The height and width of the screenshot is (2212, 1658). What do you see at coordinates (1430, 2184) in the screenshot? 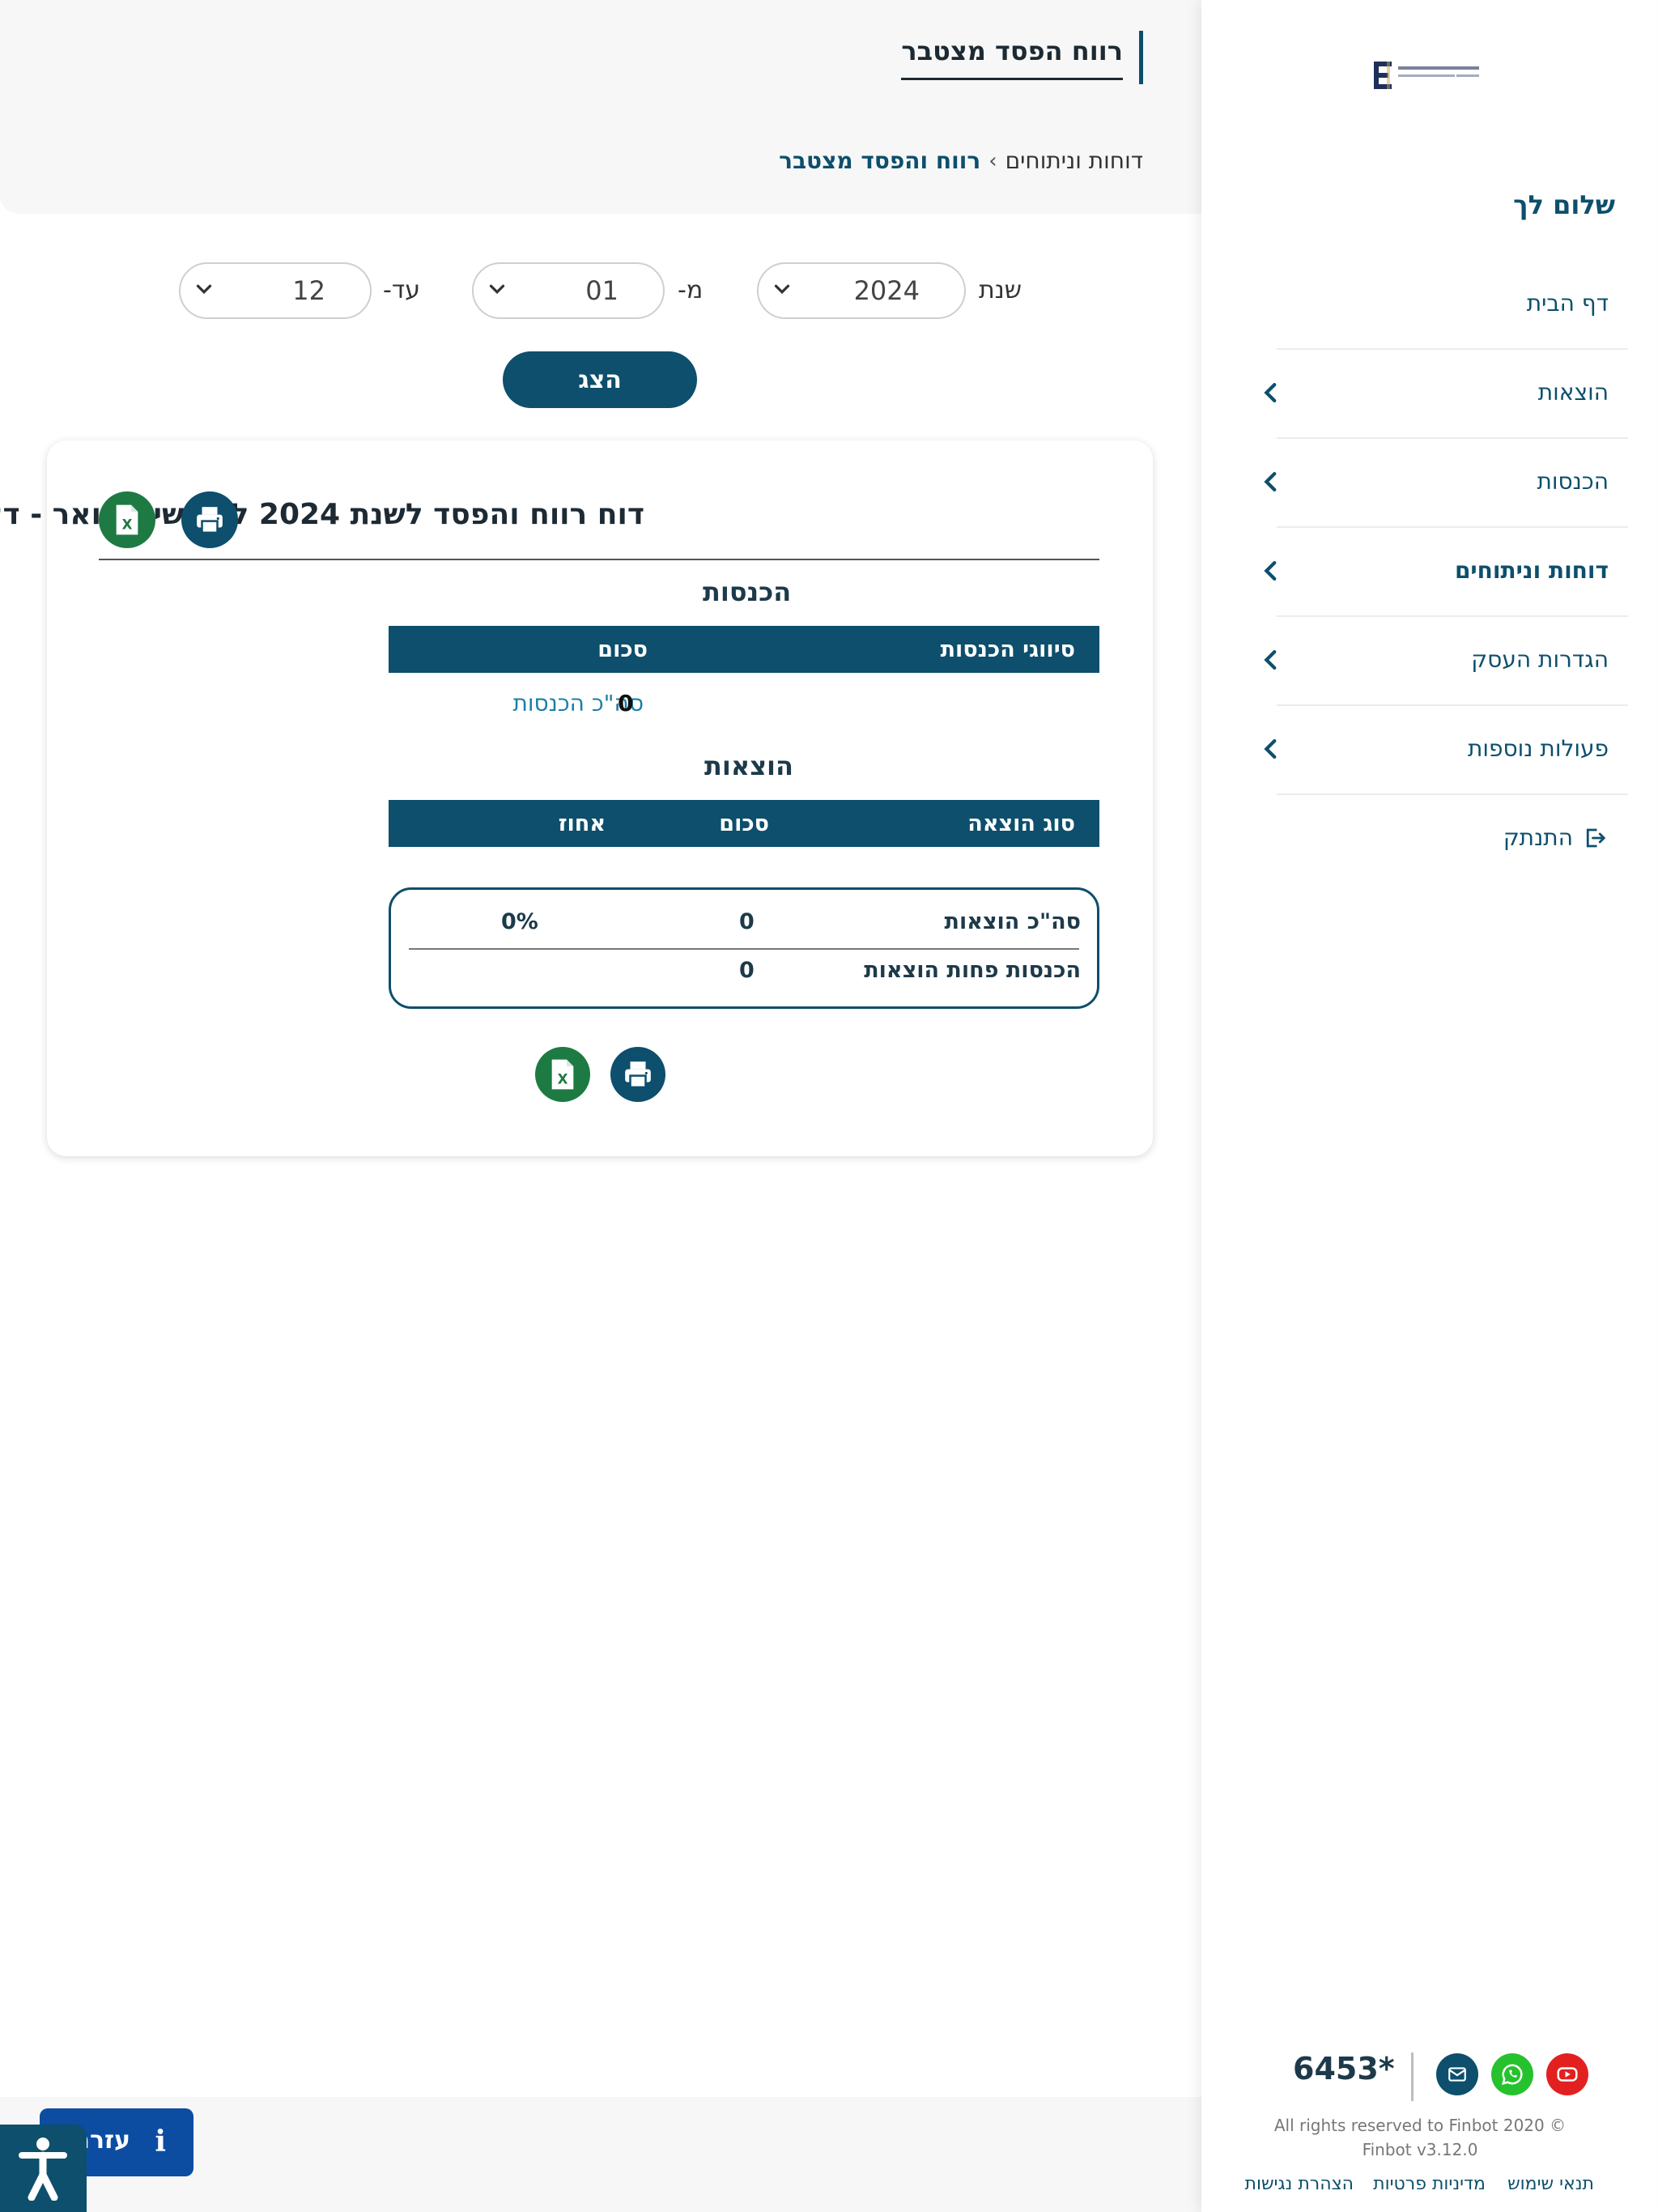
I see `footer-link-privacy: מדיניות פרטיות` at bounding box center [1430, 2184].